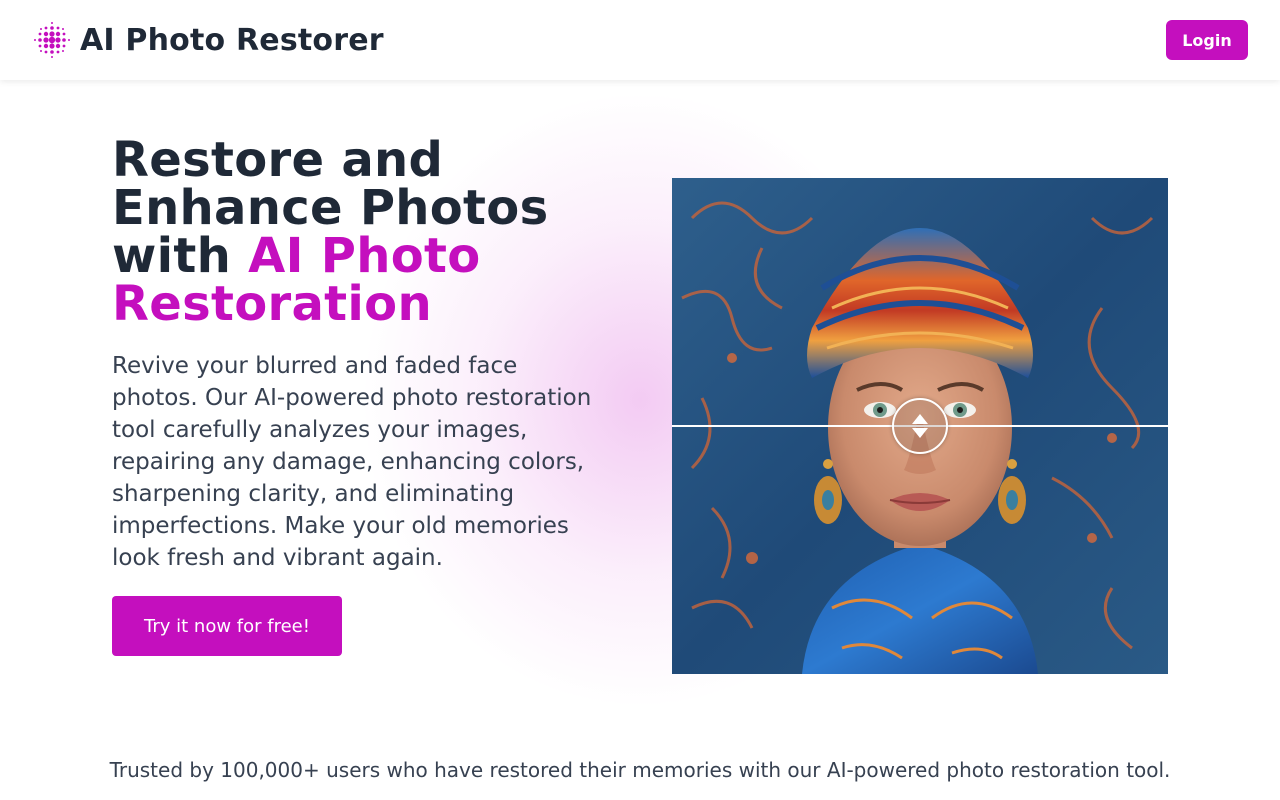 The width and height of the screenshot is (1280, 800). Describe the element at coordinates (920, 419) in the screenshot. I see `arrow-up-icon` at that location.